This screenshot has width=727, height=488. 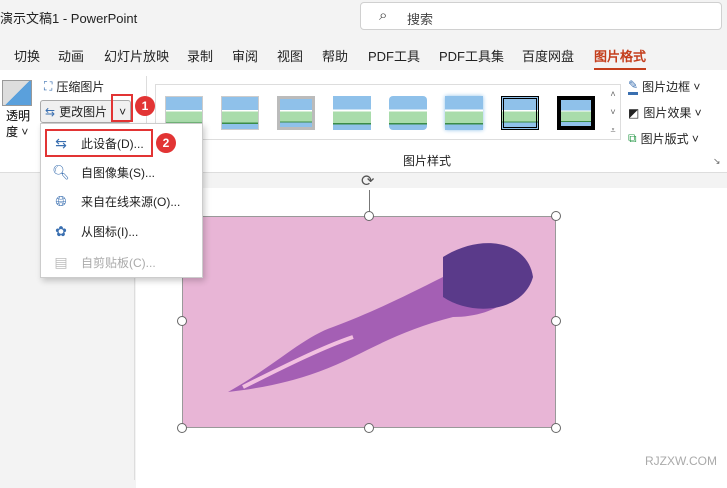 I want to click on picture-effects-label: 图片效果 ˅, so click(x=672, y=113).